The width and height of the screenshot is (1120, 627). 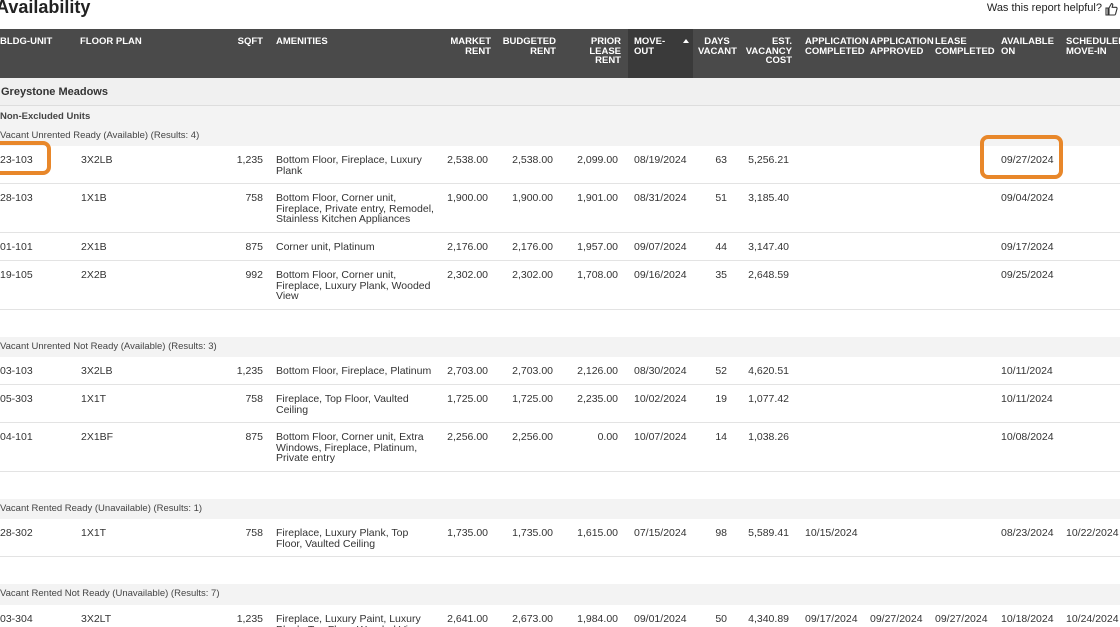 What do you see at coordinates (356, 247) in the screenshot?
I see `cell-amenities: Corner unit, Platinum` at bounding box center [356, 247].